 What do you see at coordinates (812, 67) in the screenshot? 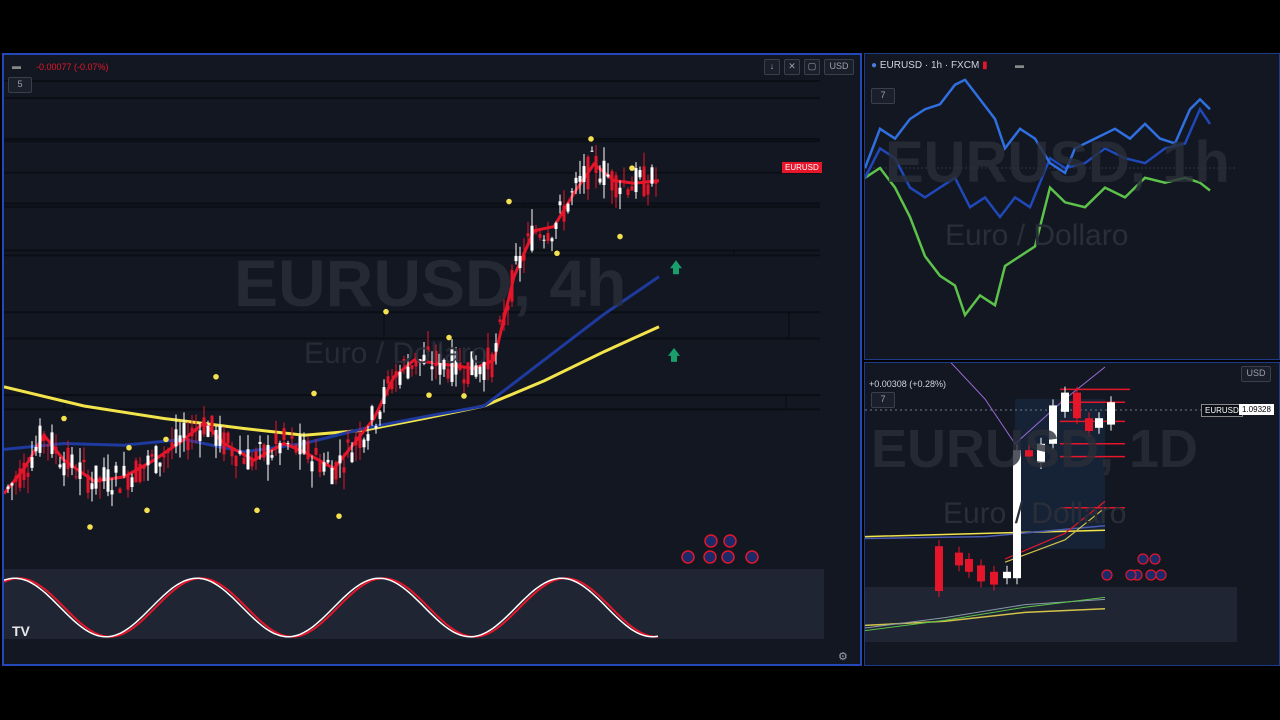
I see `maximize-icon: ▢` at bounding box center [812, 67].